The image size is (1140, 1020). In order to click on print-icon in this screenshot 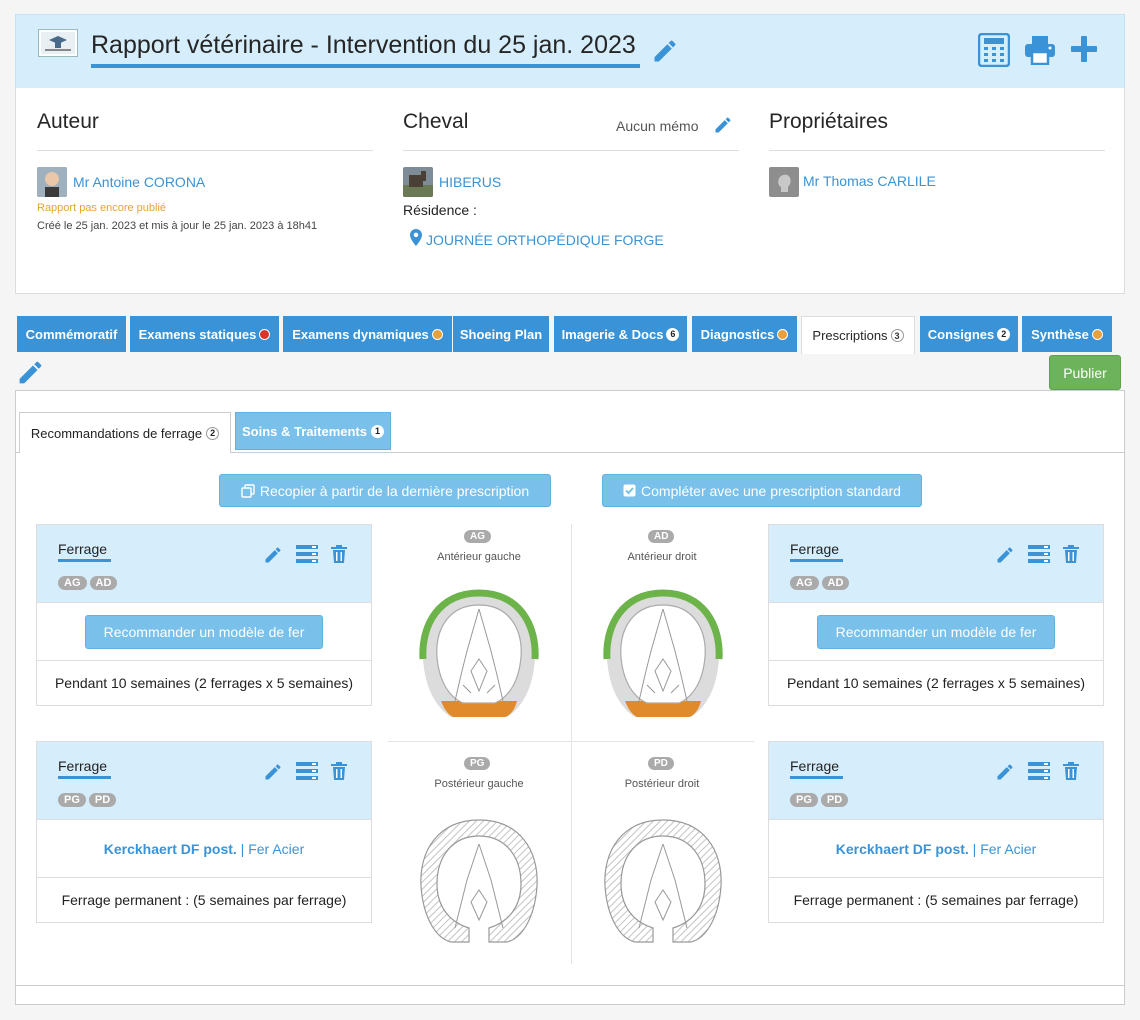, I will do `click(1040, 52)`.